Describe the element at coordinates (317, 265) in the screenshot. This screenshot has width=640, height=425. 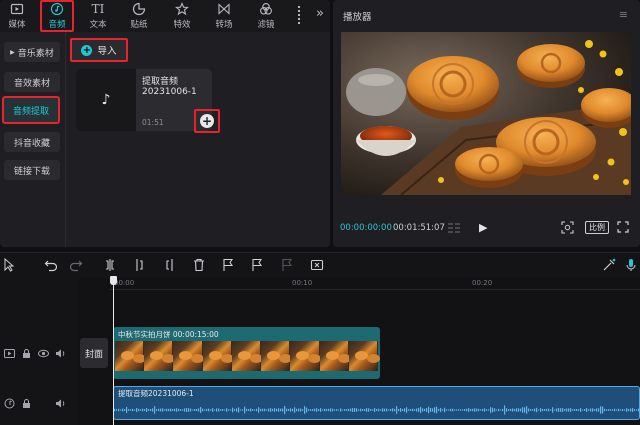
I see `screenshot-button` at that location.